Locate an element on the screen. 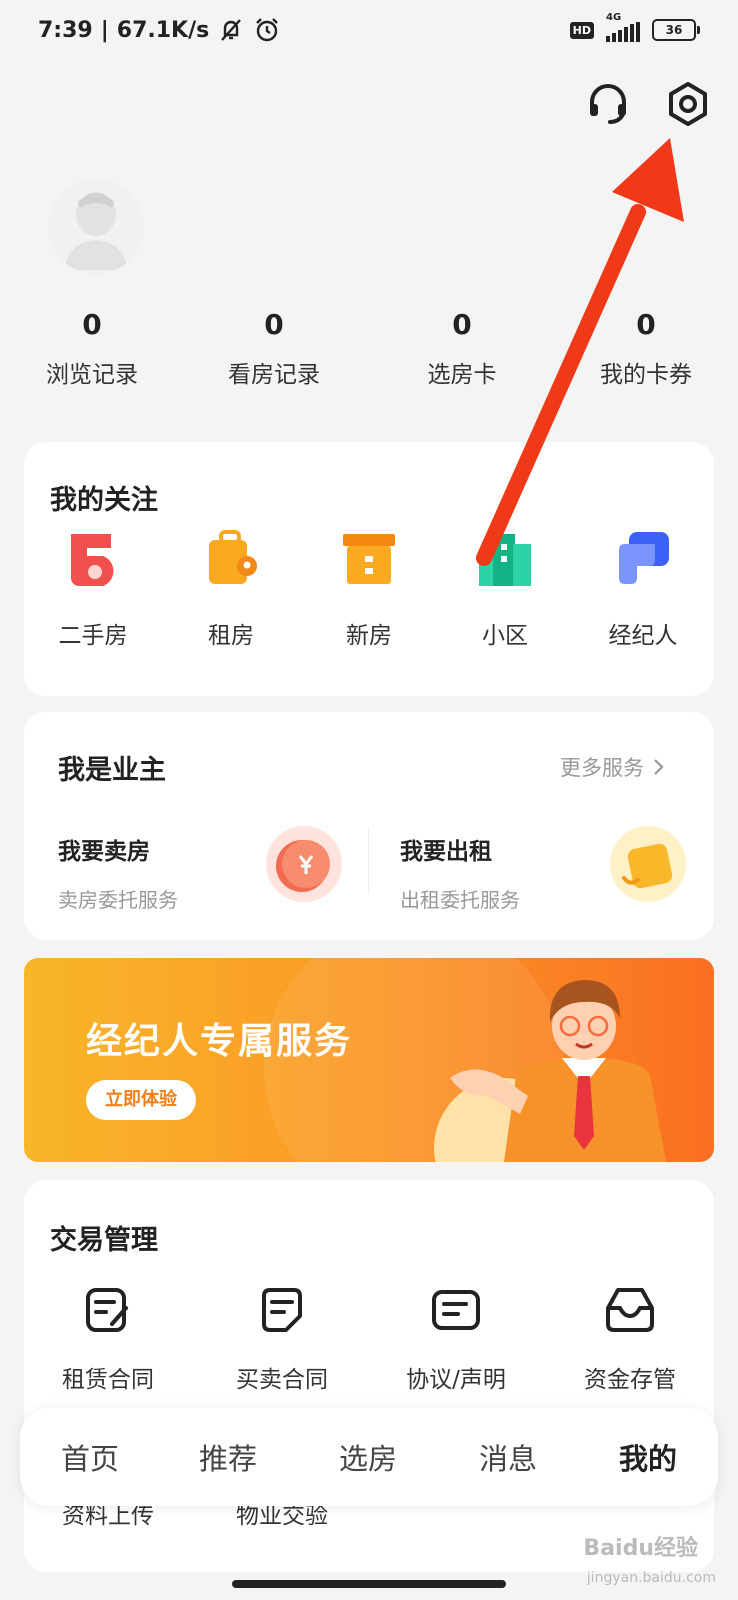 The image size is (738, 1600). nav-choose-house: 选房 is located at coordinates (368, 1457).